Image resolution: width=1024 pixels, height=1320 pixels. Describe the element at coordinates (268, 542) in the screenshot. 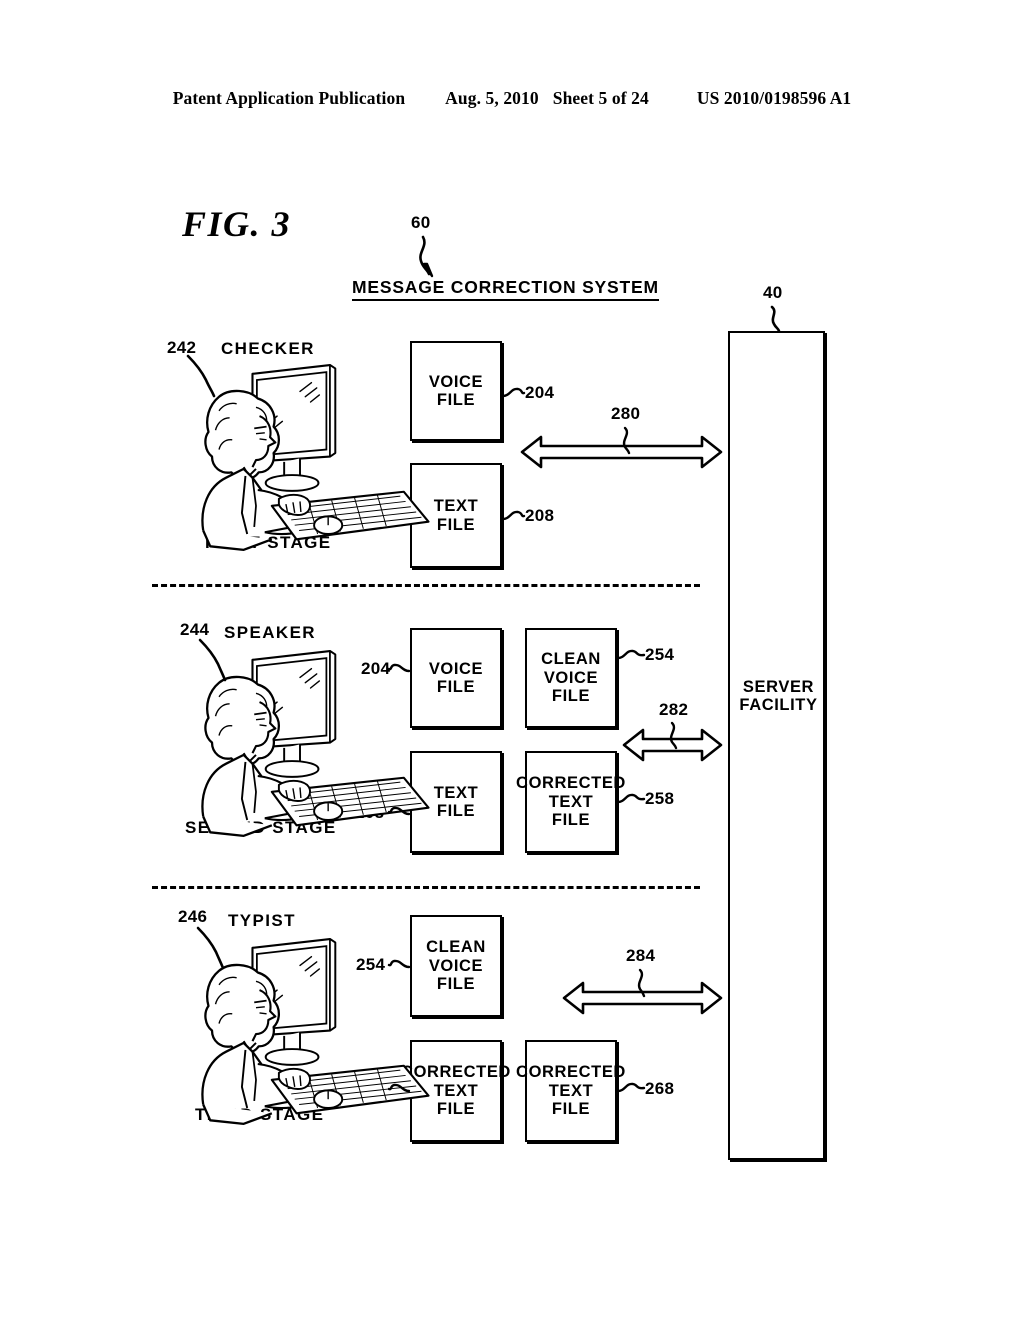

I see `stage-caption-first: FIRST STAGE` at that location.